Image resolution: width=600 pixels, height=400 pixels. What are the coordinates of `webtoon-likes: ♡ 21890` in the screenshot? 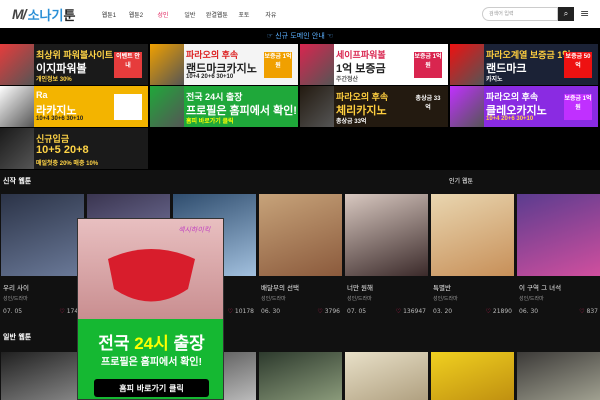 It's located at (498, 311).